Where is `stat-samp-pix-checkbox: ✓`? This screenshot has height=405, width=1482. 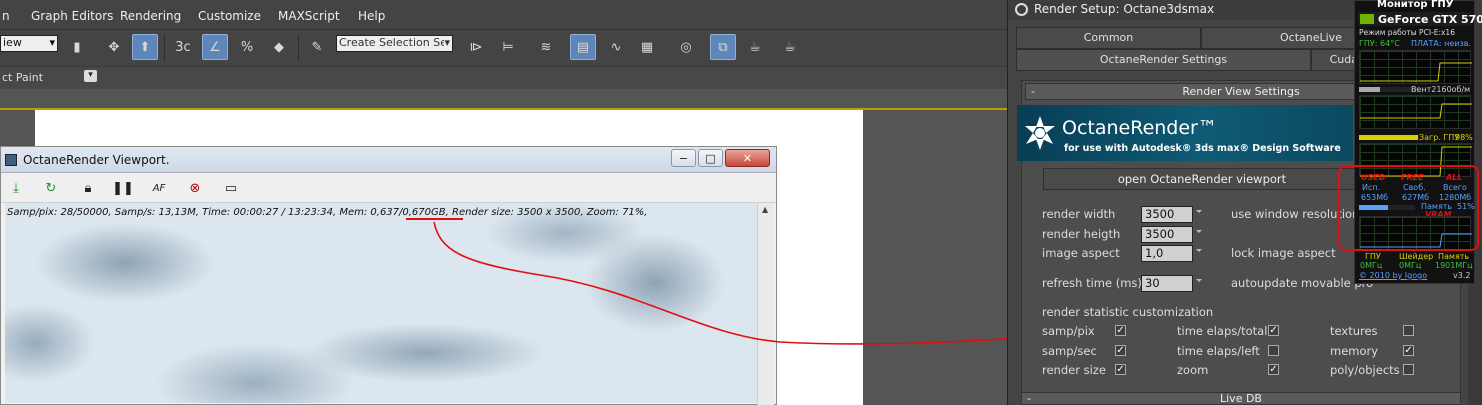
stat-samp-pix-checkbox: ✓ is located at coordinates (1120, 330).